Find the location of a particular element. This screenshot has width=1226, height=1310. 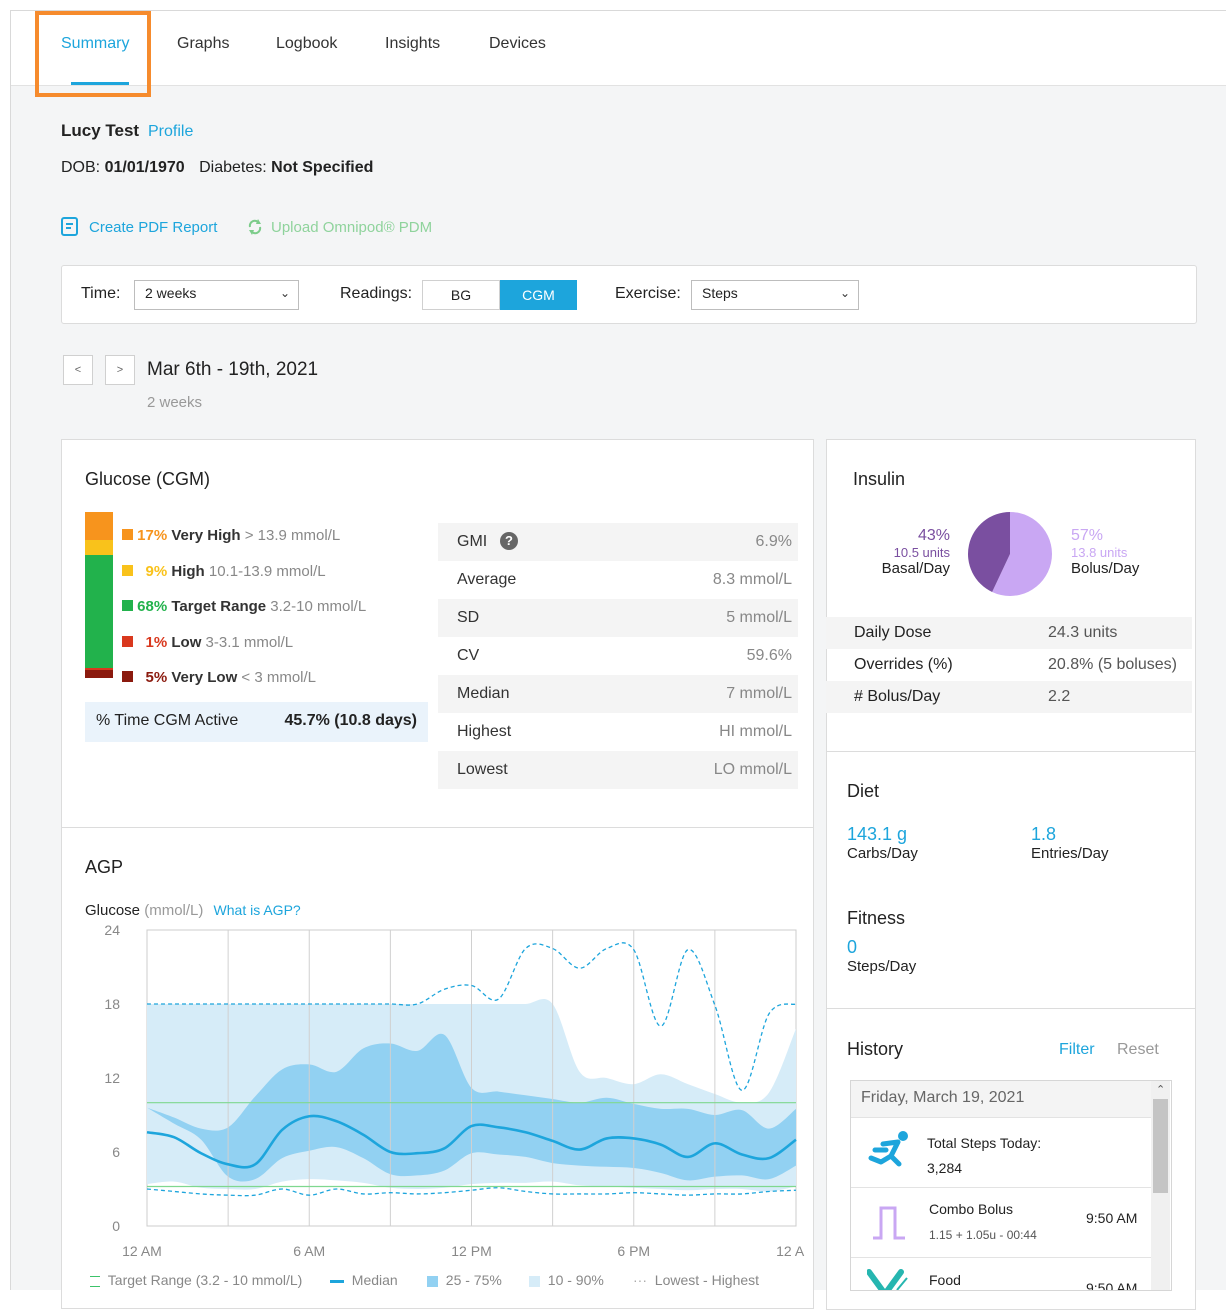

range-very-high: 17% Very High > 13.9 mmol/L is located at coordinates (244, 536).